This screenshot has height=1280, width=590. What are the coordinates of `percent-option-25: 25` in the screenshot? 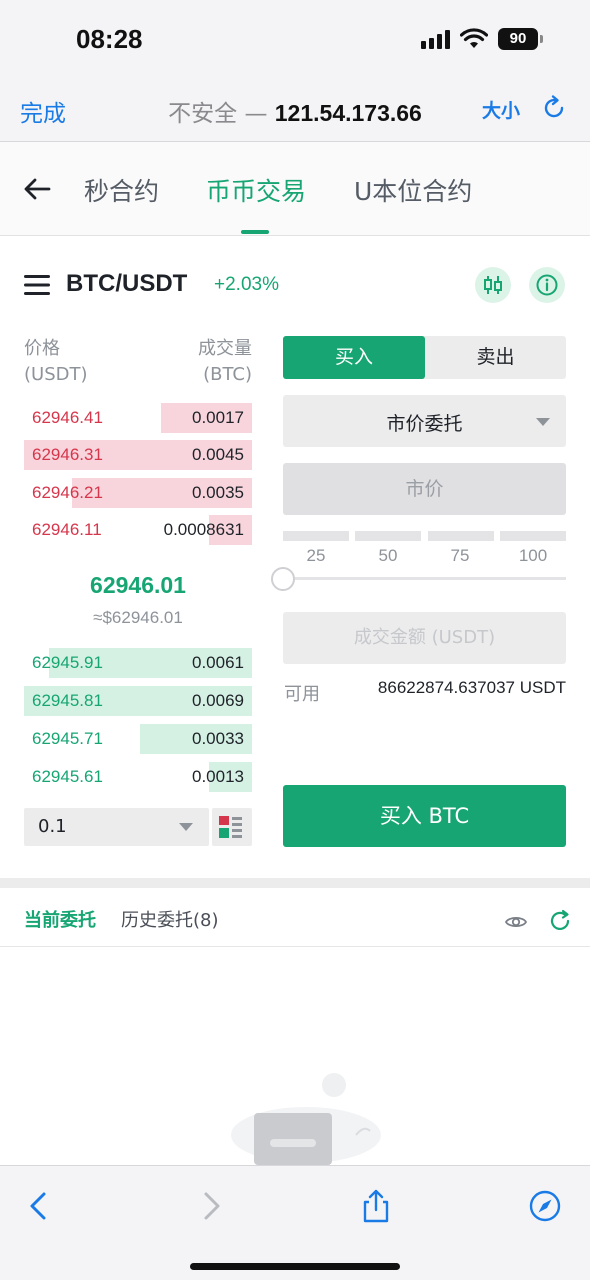 It's located at (316, 556).